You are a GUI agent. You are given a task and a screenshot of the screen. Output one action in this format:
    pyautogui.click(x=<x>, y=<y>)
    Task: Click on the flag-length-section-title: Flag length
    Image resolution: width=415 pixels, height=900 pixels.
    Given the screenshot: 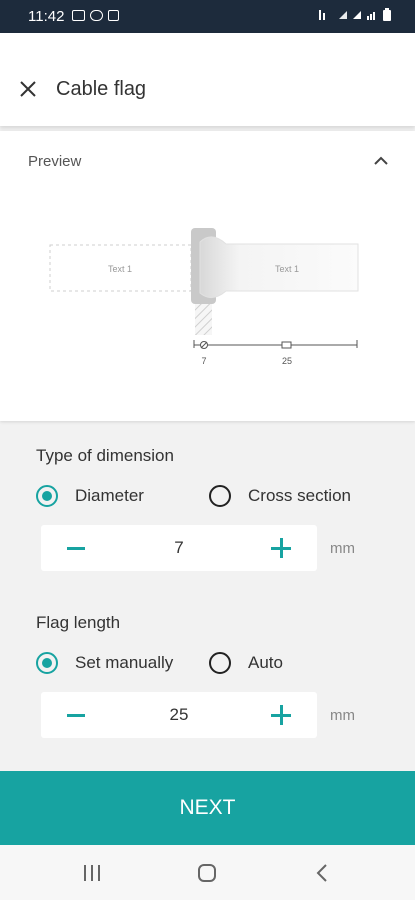 What is the action you would take?
    pyautogui.click(x=78, y=622)
    